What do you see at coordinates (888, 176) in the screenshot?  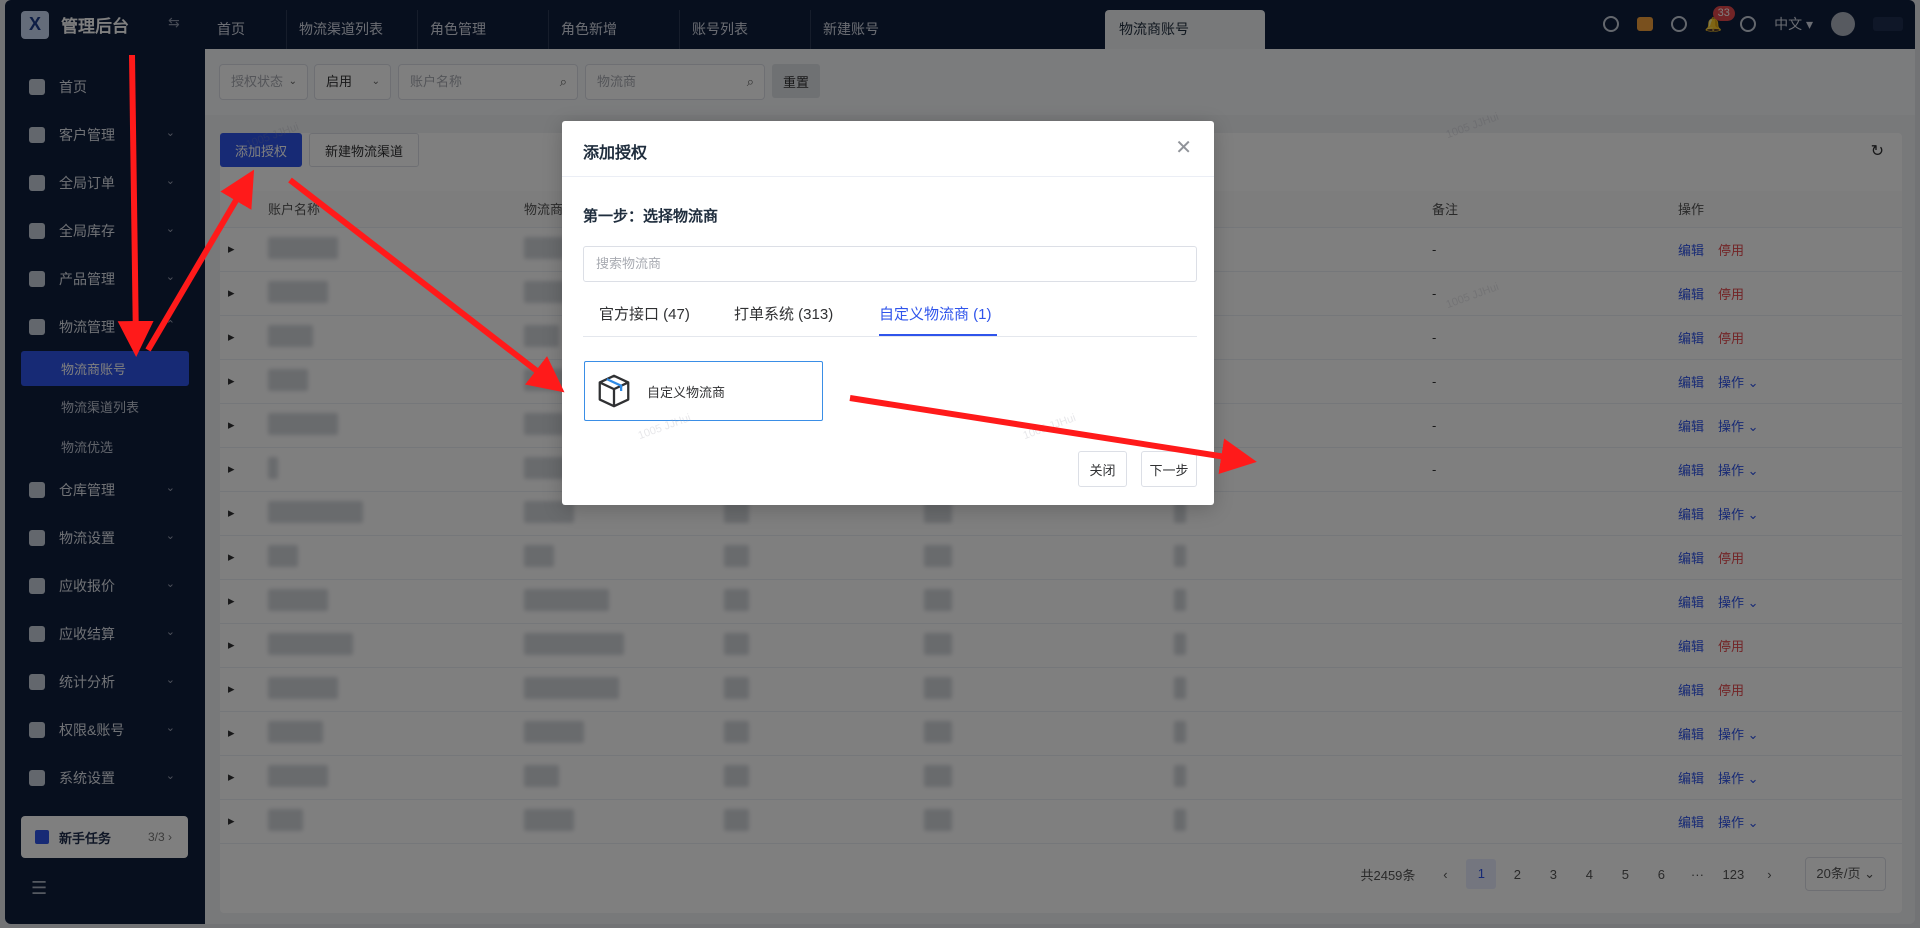 I see `divider` at bounding box center [888, 176].